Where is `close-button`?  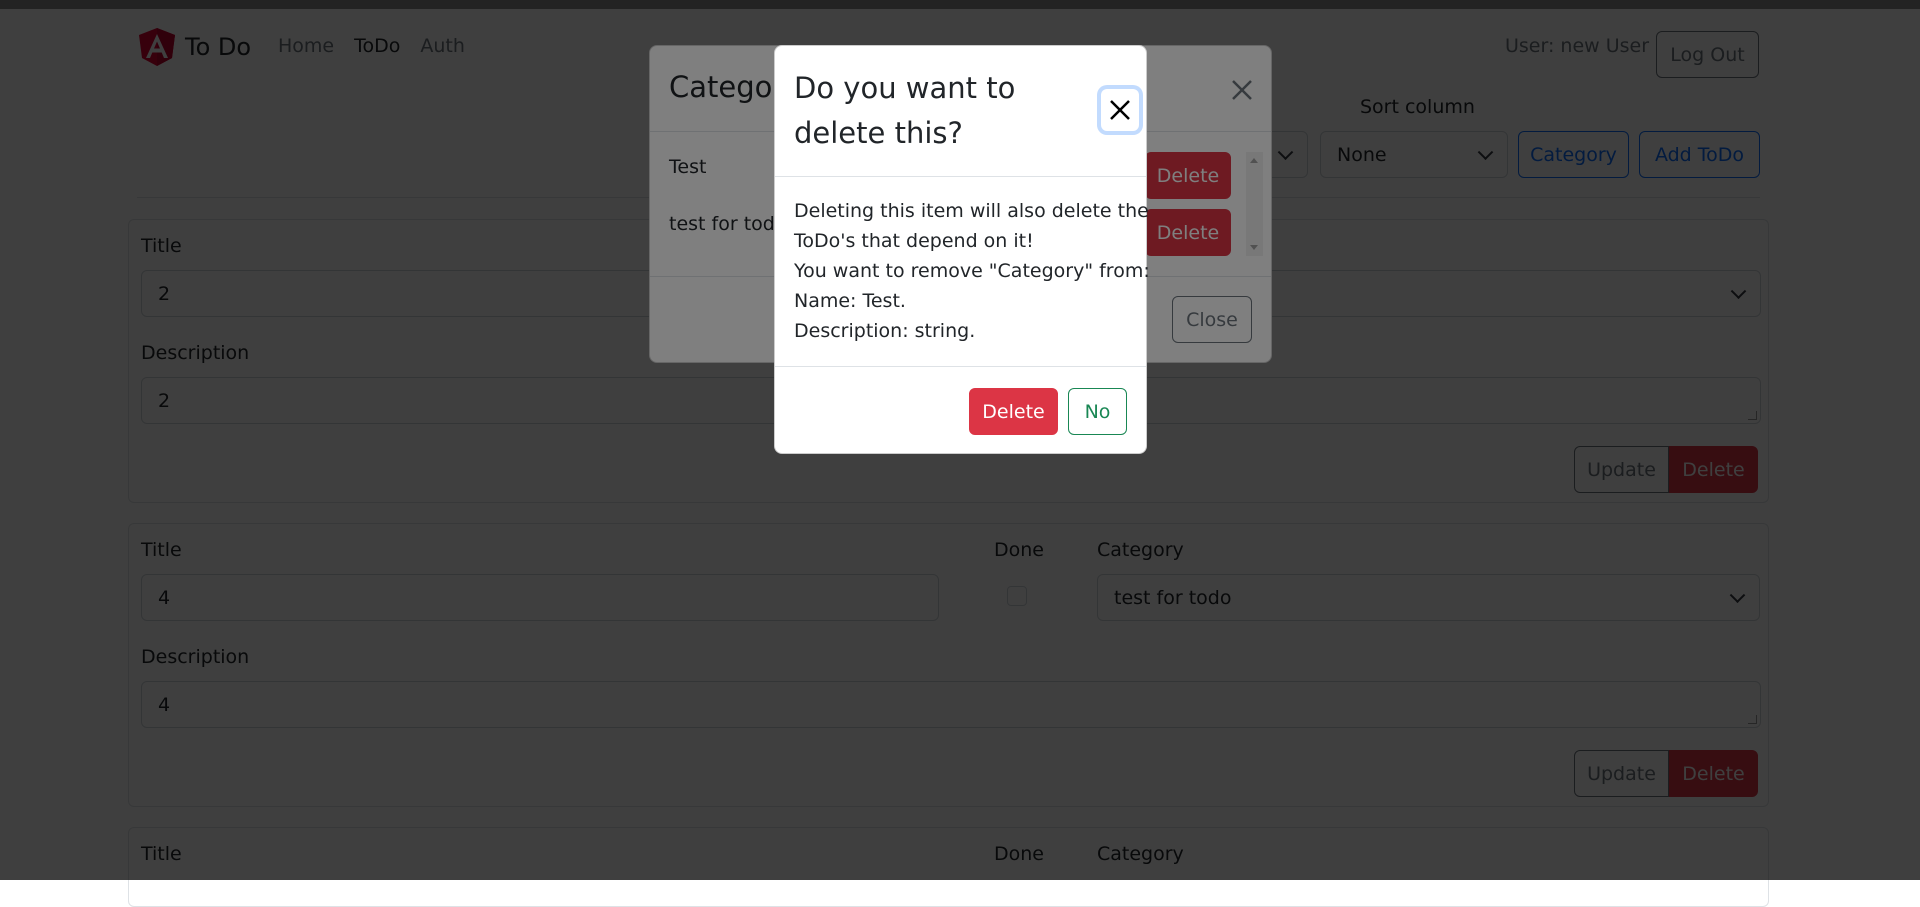 close-button is located at coordinates (1120, 110).